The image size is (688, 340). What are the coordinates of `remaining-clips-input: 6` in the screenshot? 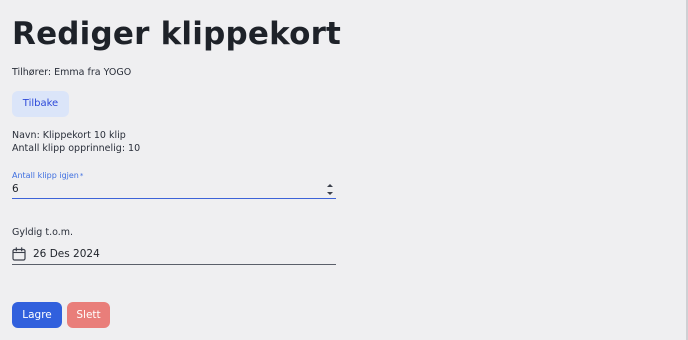 It's located at (174, 190).